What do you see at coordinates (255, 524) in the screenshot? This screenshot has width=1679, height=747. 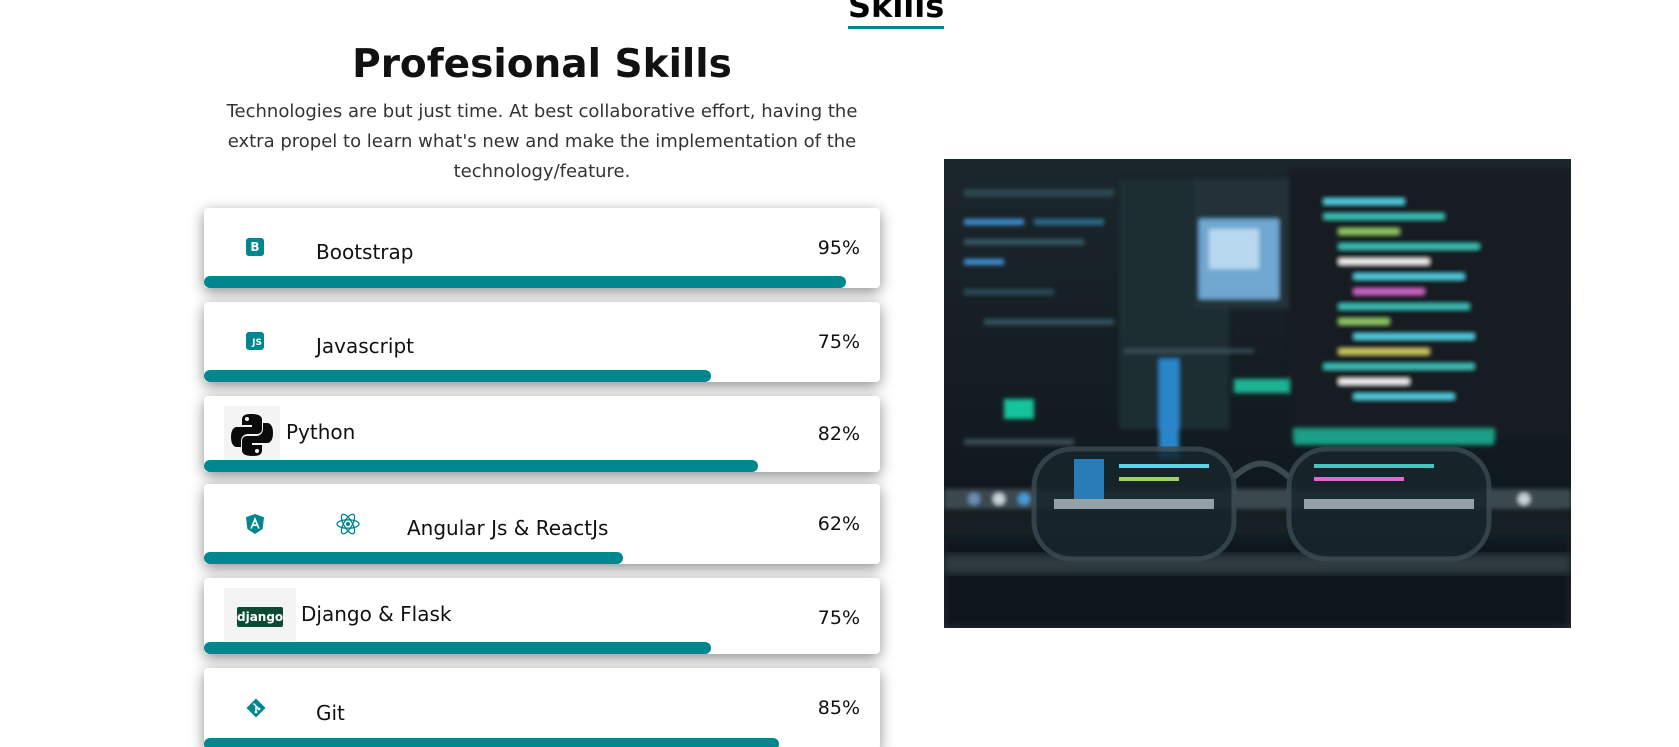 I see `angular-icon` at bounding box center [255, 524].